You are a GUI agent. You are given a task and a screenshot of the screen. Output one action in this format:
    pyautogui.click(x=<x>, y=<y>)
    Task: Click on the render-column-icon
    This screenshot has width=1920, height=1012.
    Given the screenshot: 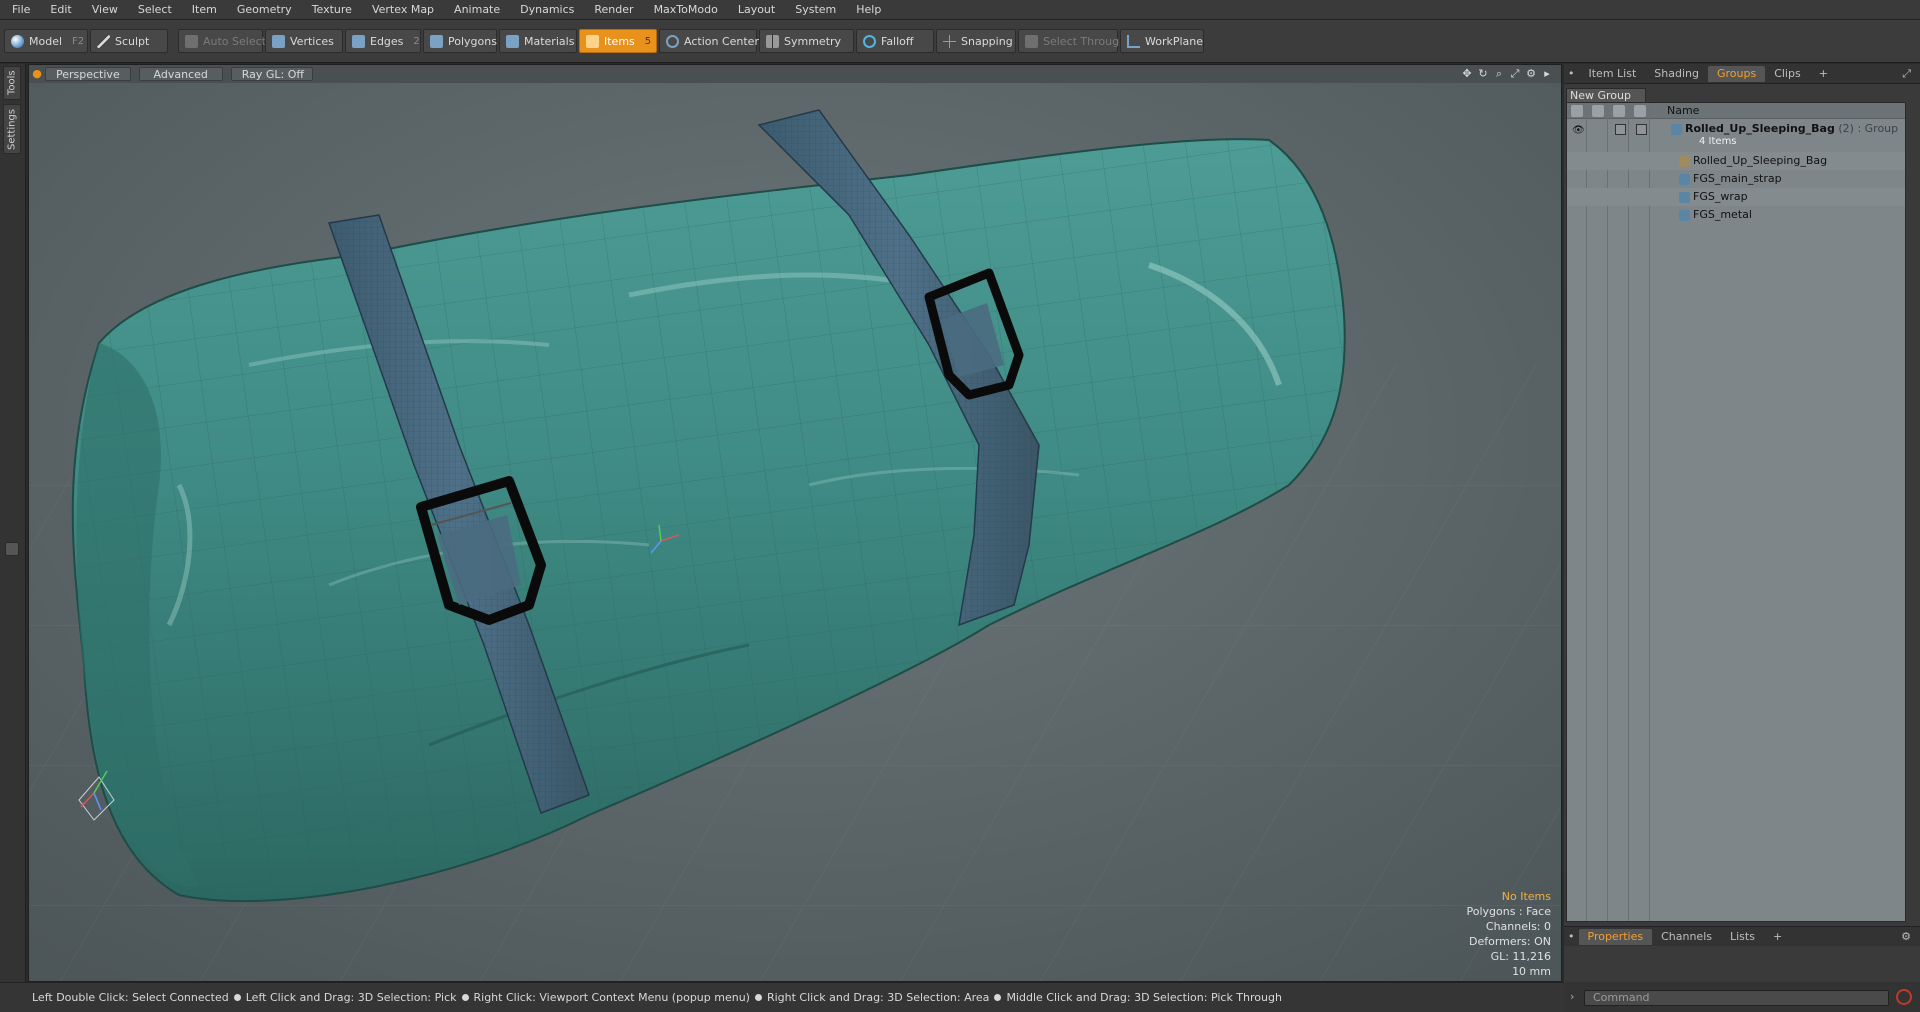 What is the action you would take?
    pyautogui.click(x=1598, y=111)
    